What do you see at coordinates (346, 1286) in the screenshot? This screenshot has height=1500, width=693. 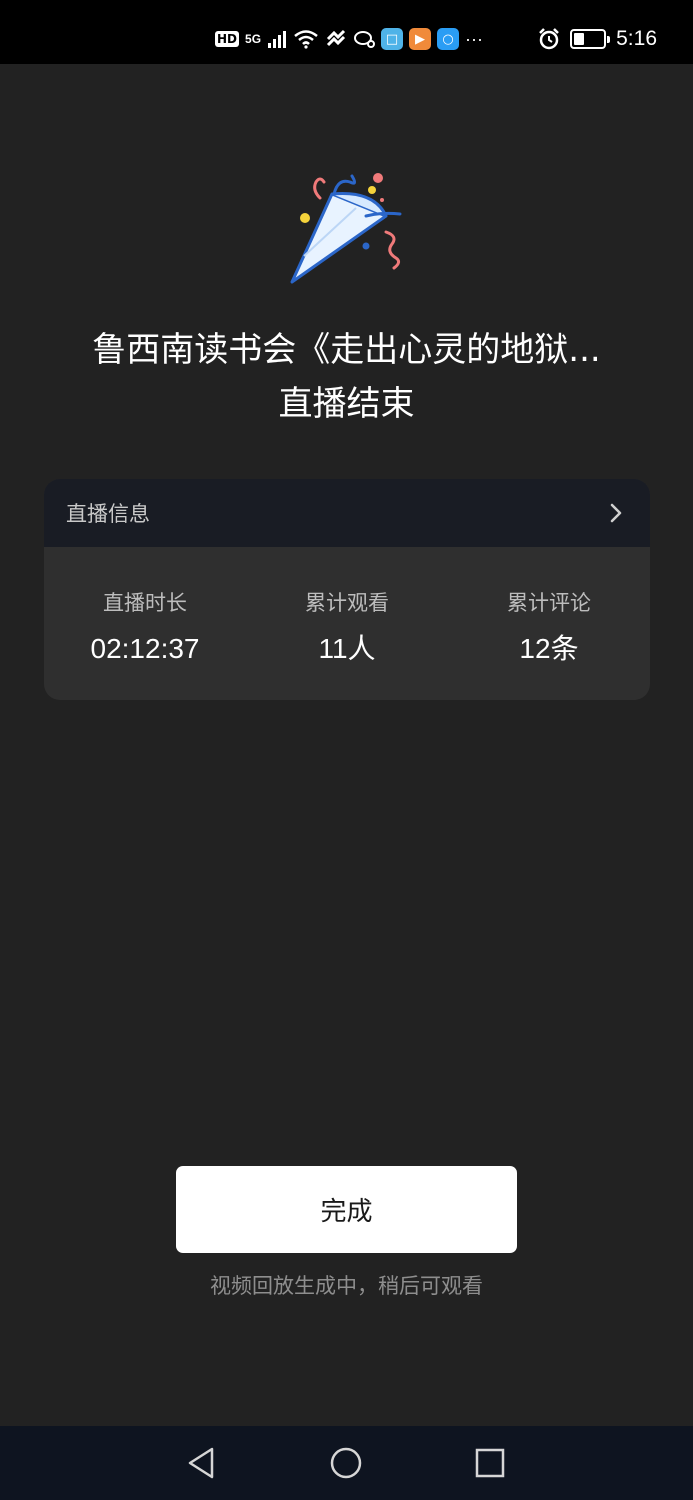 I see `replay-hint: 视频回放生成中，稍后可观看` at bounding box center [346, 1286].